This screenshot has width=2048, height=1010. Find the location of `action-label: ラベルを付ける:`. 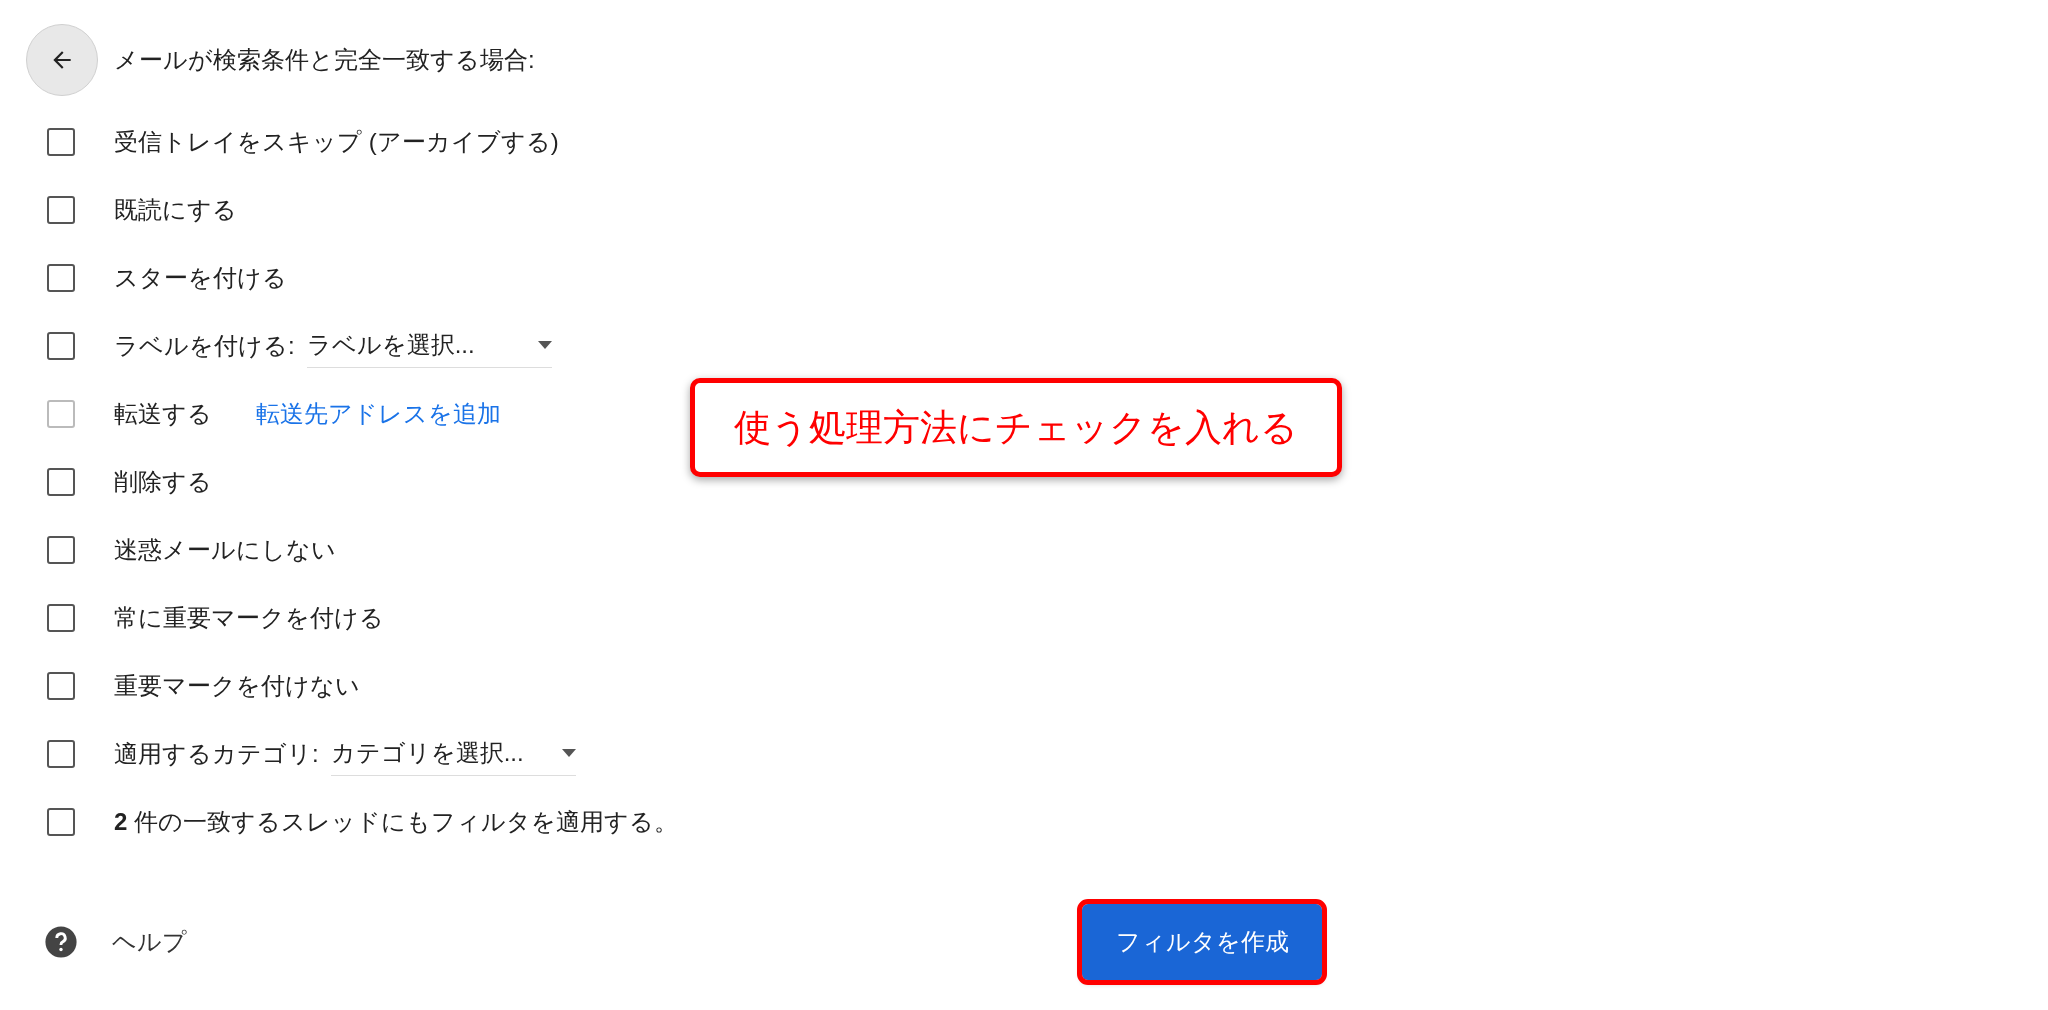

action-label: ラベルを付ける: is located at coordinates (204, 346).